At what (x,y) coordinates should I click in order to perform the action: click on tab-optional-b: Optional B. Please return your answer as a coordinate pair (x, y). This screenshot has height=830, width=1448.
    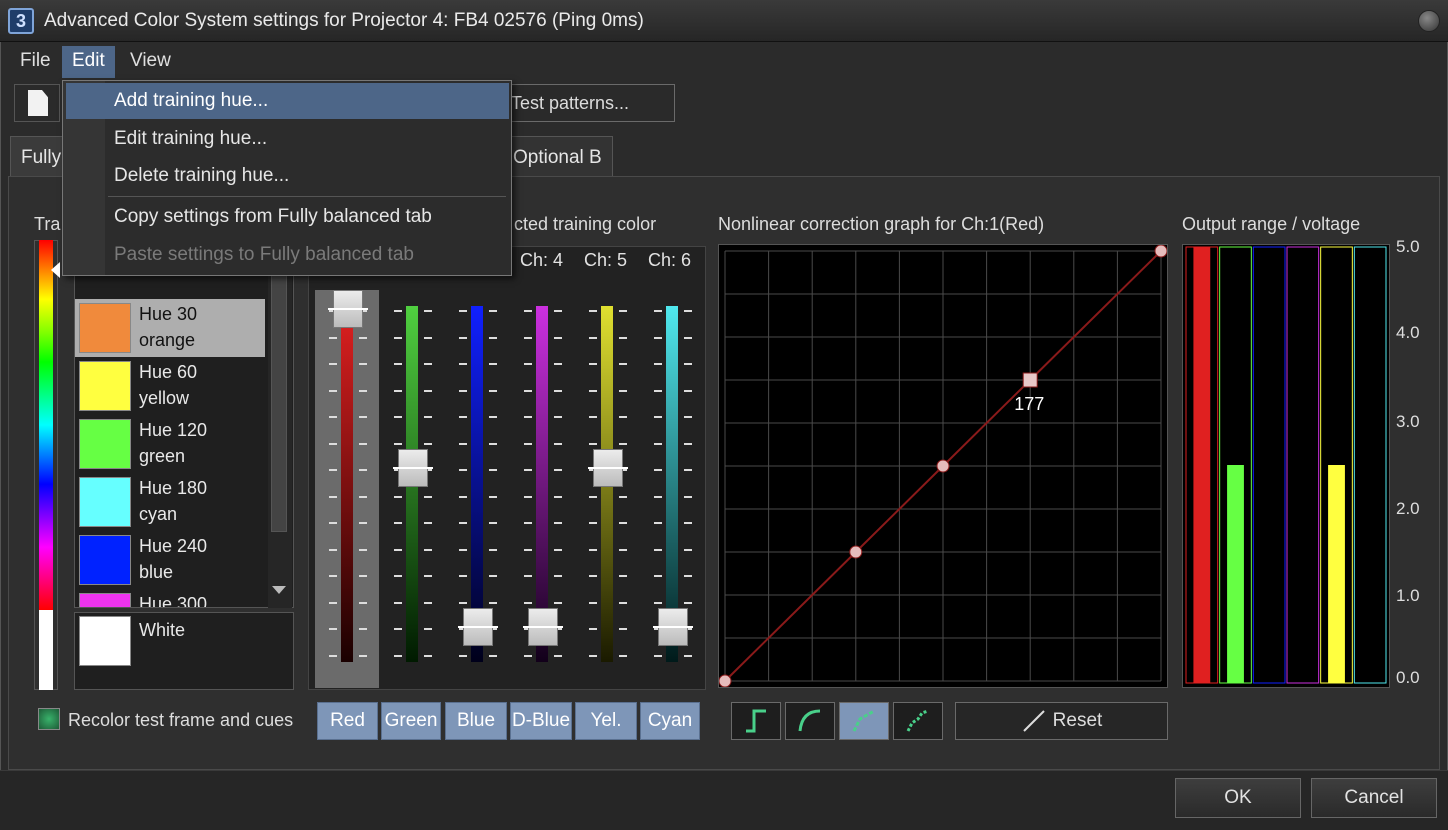
    Looking at the image, I should click on (557, 157).